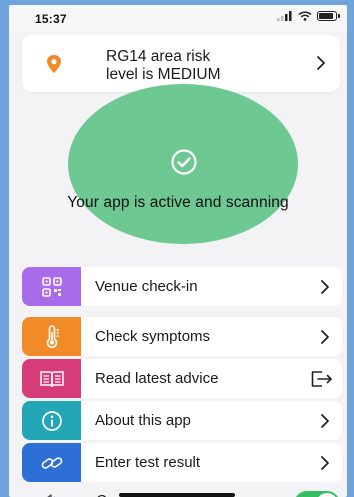 The height and width of the screenshot is (497, 354). What do you see at coordinates (143, 420) in the screenshot?
I see `menu-item-label: About this app` at bounding box center [143, 420].